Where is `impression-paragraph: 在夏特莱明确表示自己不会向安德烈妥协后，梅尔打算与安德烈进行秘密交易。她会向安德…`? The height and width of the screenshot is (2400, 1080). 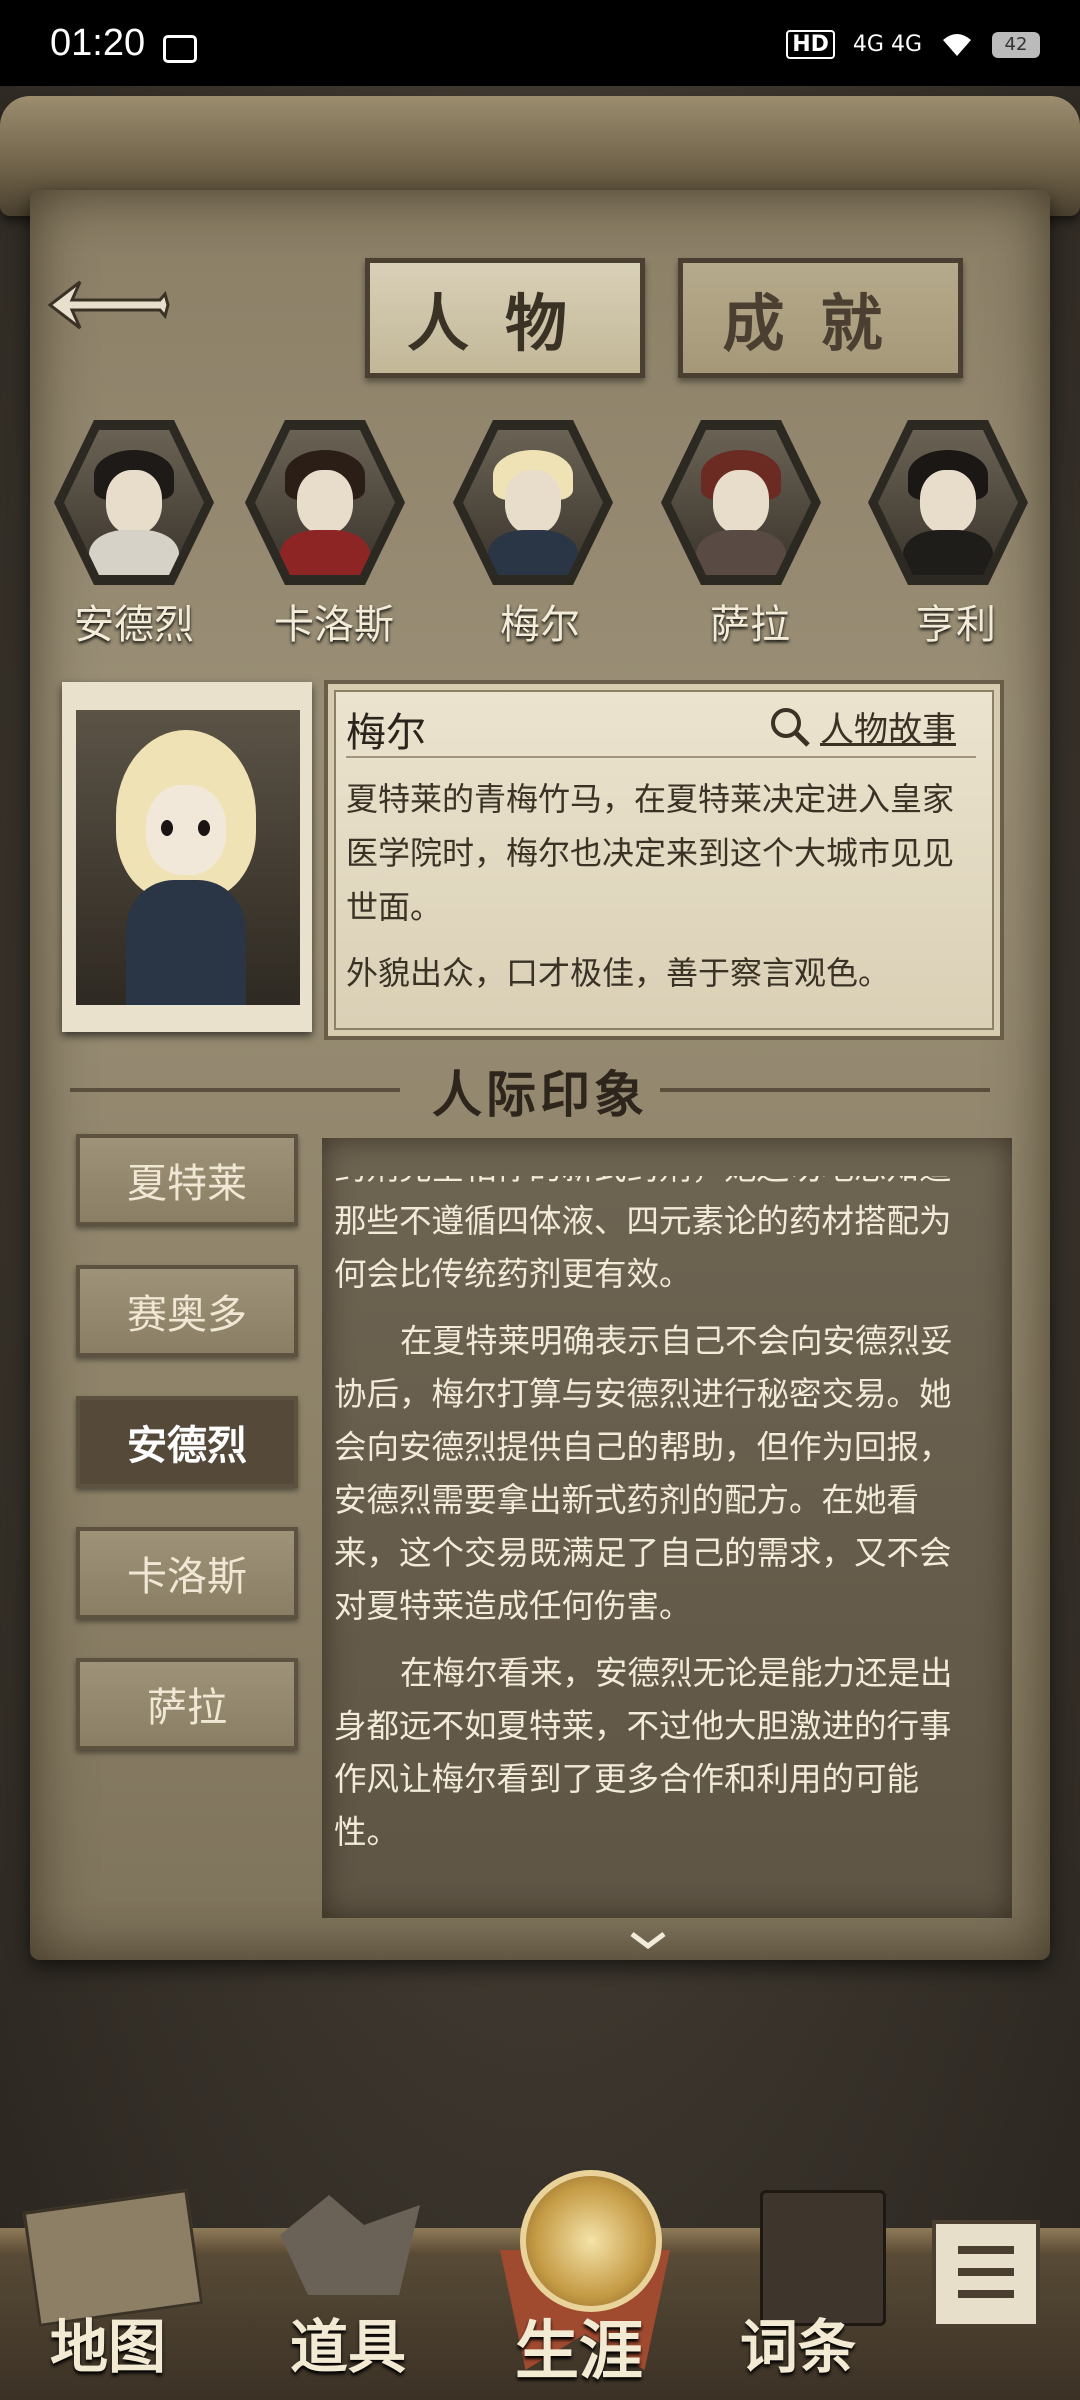
impression-paragraph: 在夏特莱明确表示自己不会向安德烈妥协后，梅尔打算与安德烈进行秘密交易。她会向安德… is located at coordinates (643, 1473).